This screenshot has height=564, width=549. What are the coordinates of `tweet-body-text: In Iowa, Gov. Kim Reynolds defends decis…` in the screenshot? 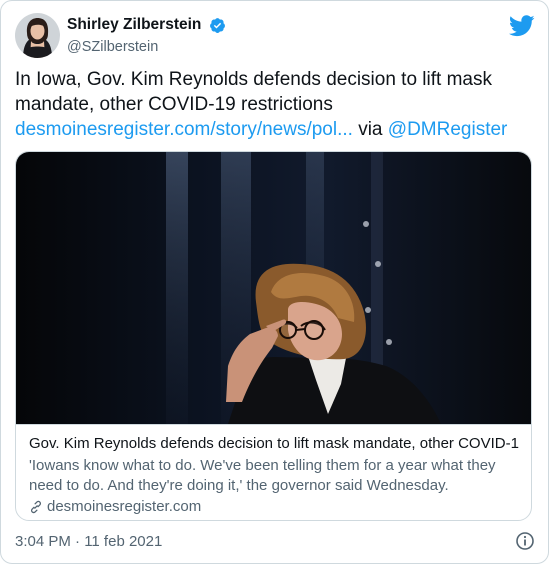 It's located at (253, 92).